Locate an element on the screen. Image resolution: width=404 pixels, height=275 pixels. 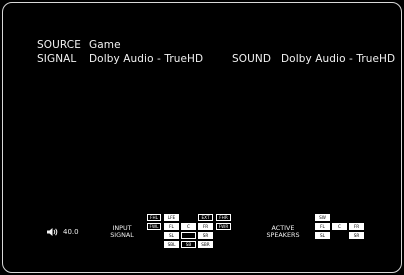
channel-fr: FR is located at coordinates (205, 226).